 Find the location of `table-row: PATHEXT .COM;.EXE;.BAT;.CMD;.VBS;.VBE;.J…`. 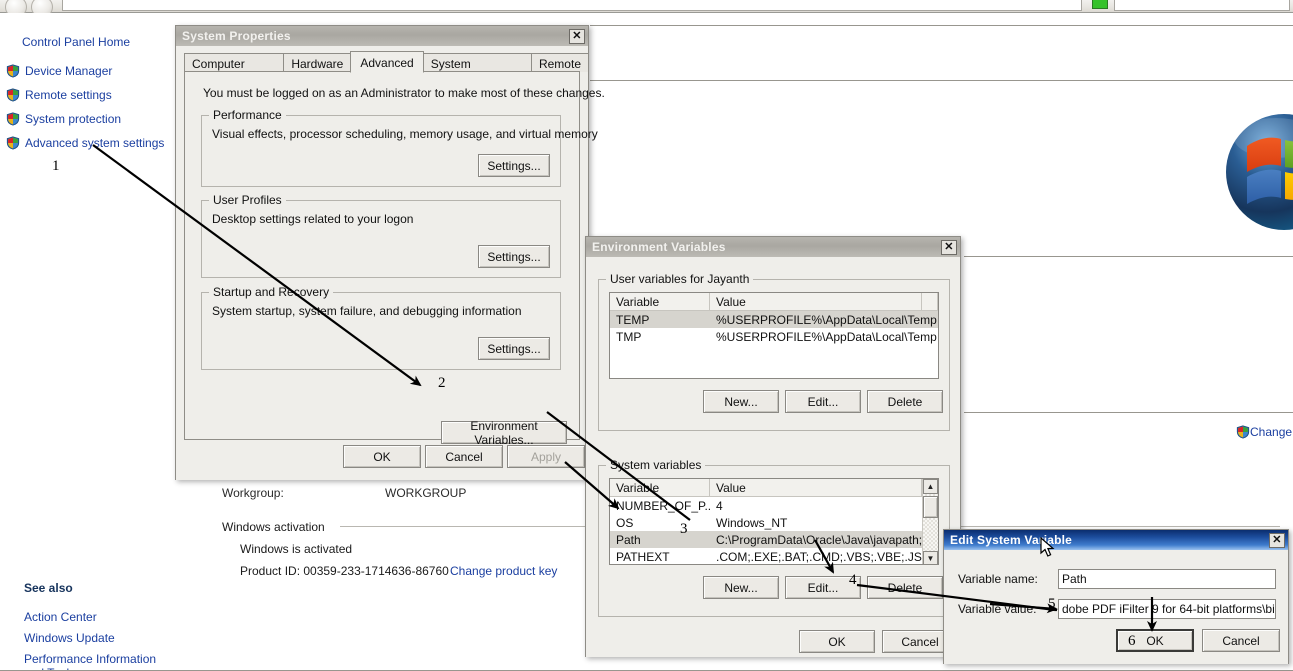

table-row: PATHEXT .COM;.EXE;.BAT;.CMD;.VBS;.VBE;.J… is located at coordinates (774, 556).